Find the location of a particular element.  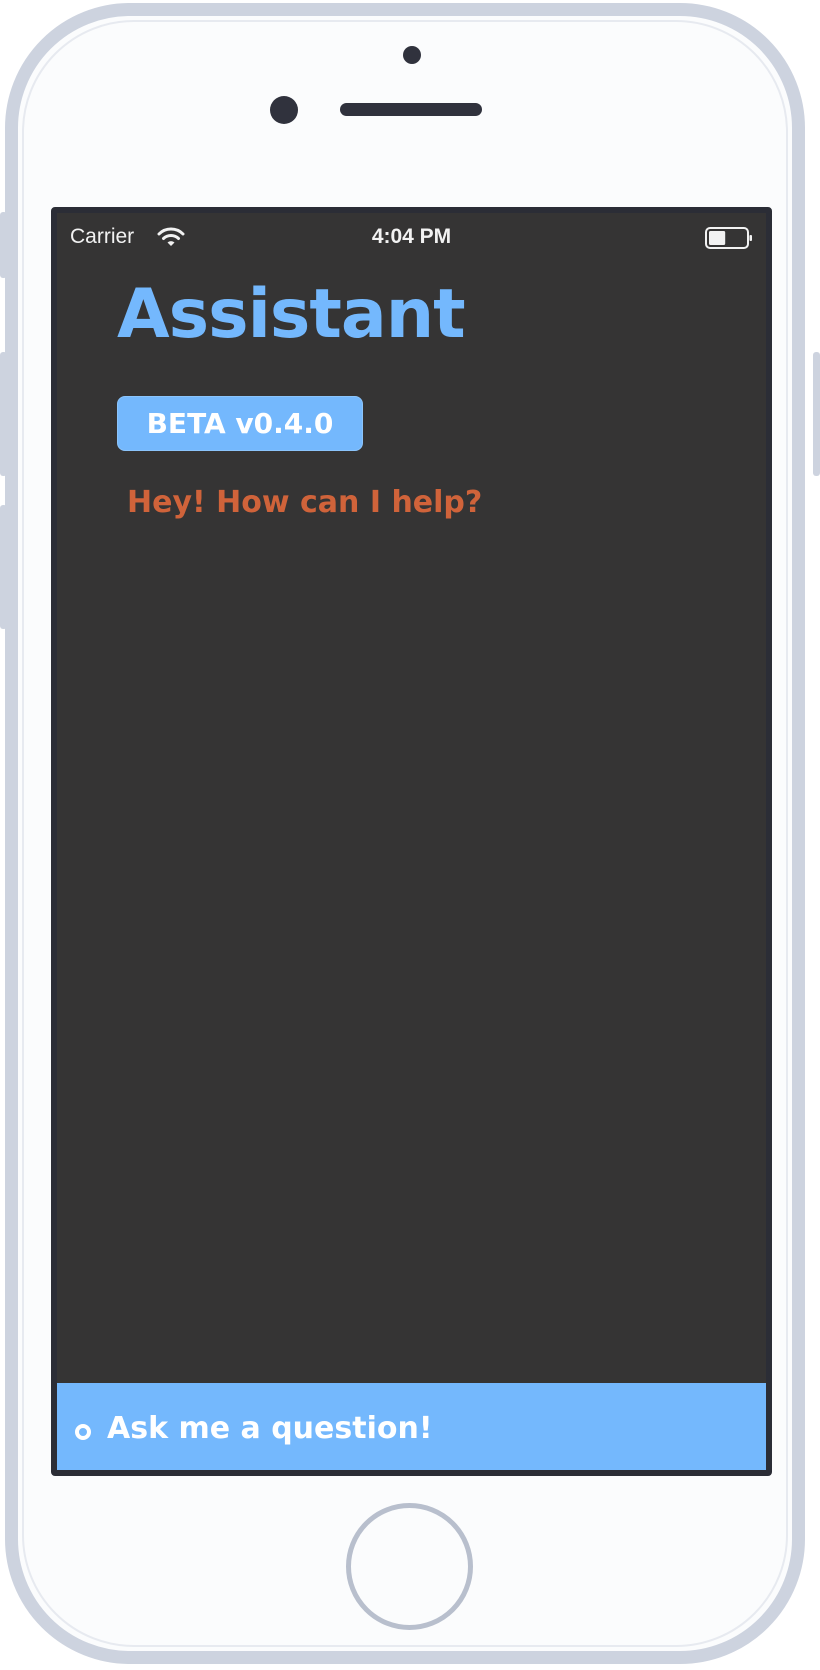

assistant-greeting: Hey! How can I help? is located at coordinates (305, 502).